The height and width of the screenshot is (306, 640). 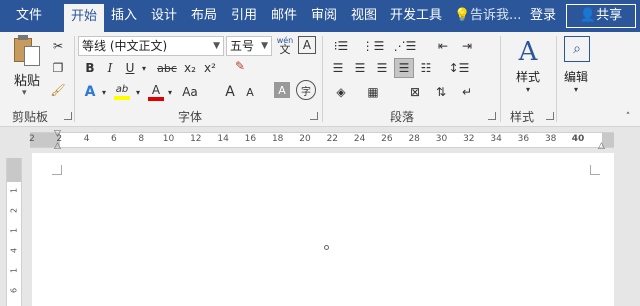 I want to click on font-color-label: A, so click(x=156, y=89).